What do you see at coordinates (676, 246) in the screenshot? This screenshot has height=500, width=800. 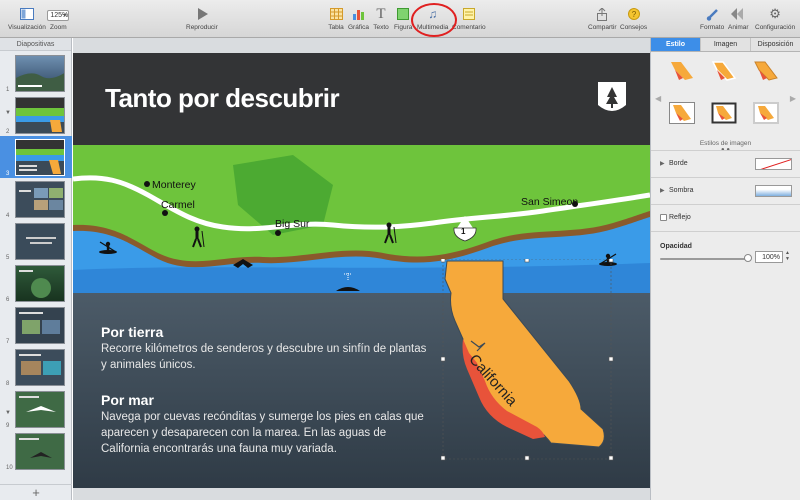 I see `opacity-label: Opacidad` at bounding box center [676, 246].